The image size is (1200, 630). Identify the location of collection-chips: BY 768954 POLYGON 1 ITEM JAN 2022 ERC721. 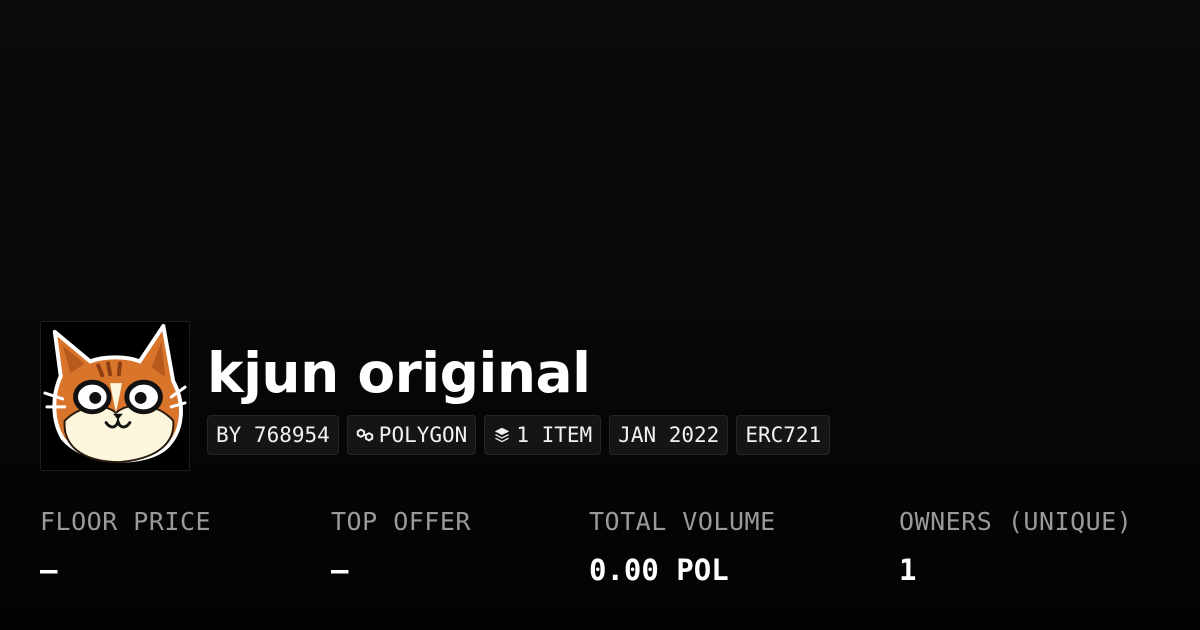
(519, 435).